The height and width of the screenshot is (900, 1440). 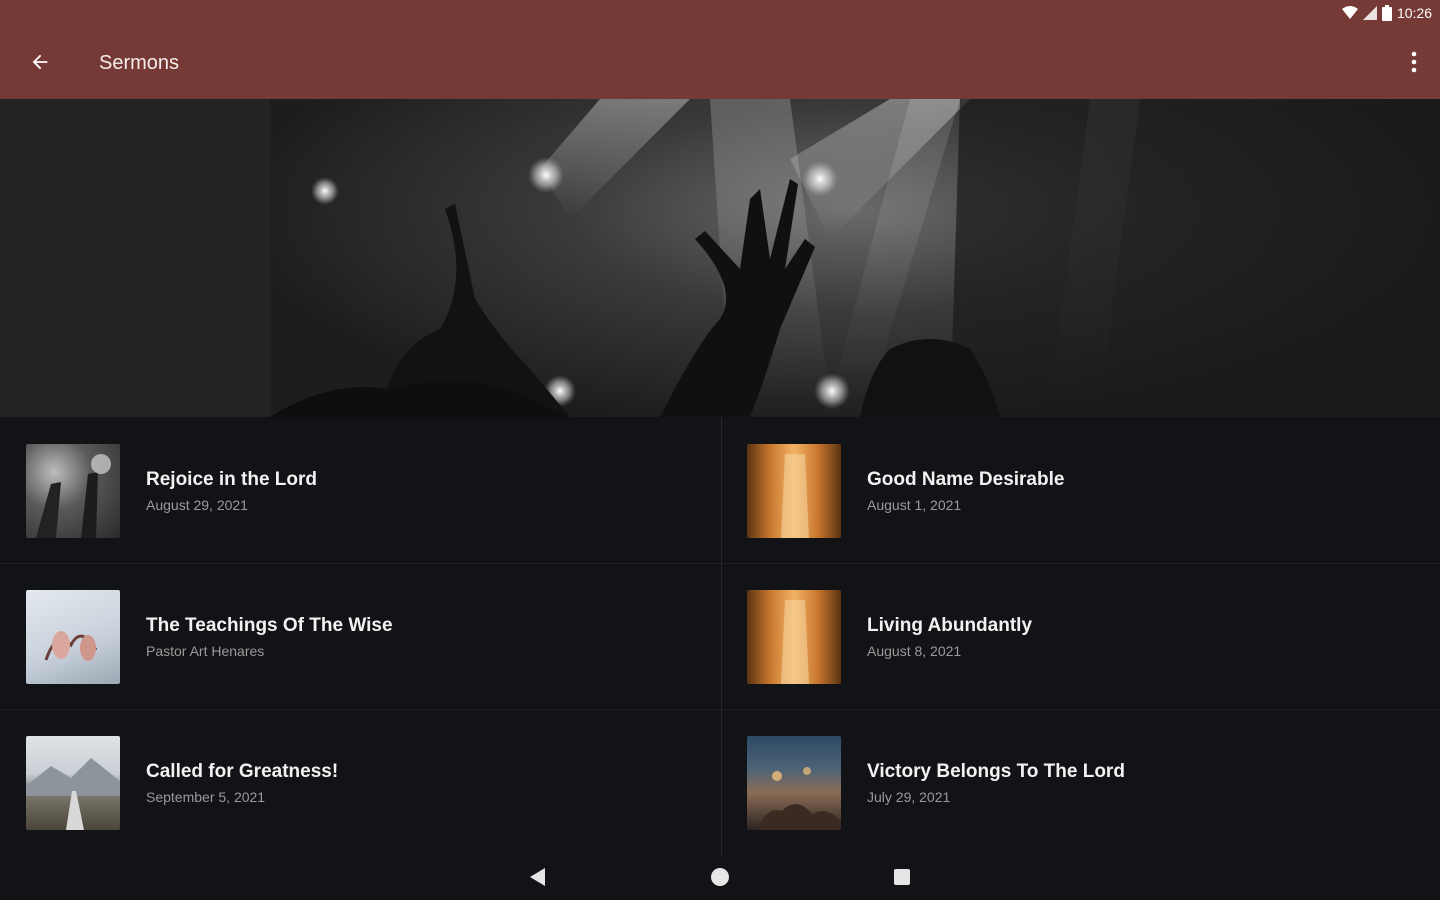 What do you see at coordinates (914, 505) in the screenshot?
I see `sermon-date: August 1, 2021` at bounding box center [914, 505].